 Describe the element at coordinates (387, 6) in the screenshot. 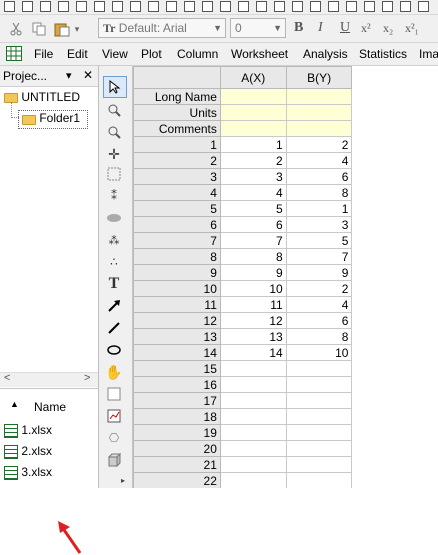

I see `duplicate-icon` at that location.